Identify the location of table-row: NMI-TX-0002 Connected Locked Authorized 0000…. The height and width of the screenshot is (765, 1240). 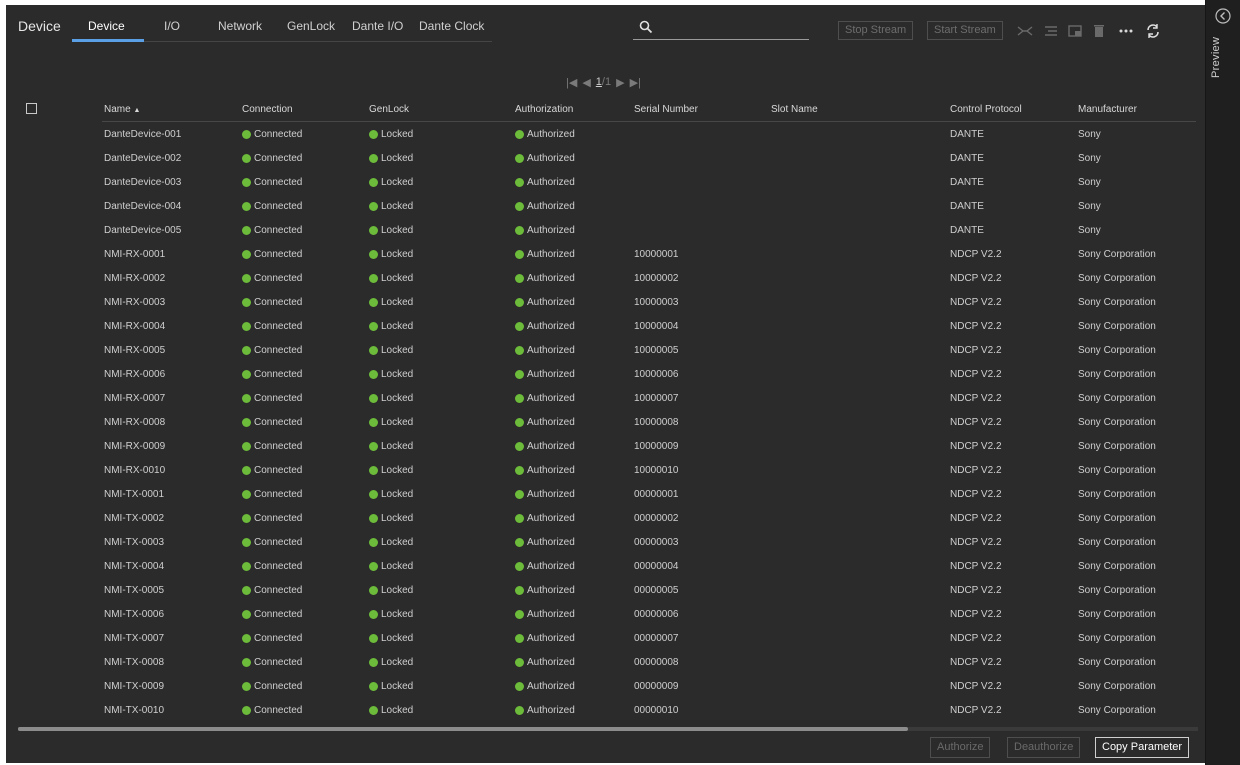
(605, 519).